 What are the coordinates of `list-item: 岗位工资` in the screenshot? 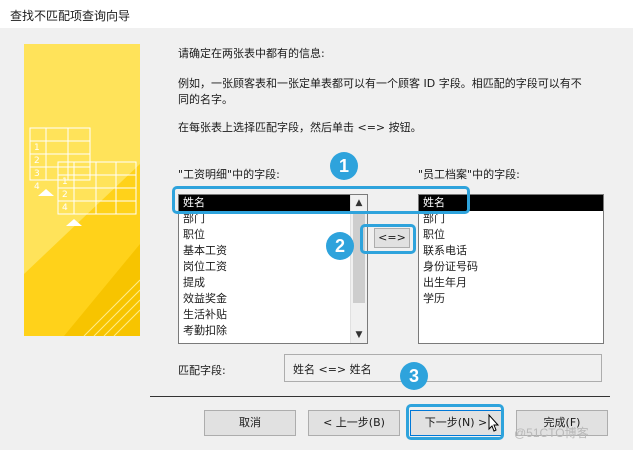 It's located at (273, 267).